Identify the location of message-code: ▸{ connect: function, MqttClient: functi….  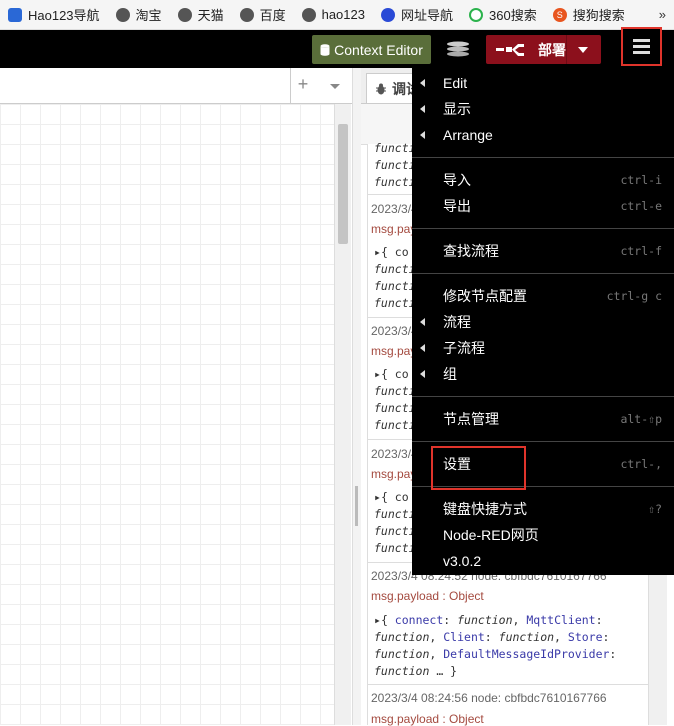
(495, 645).